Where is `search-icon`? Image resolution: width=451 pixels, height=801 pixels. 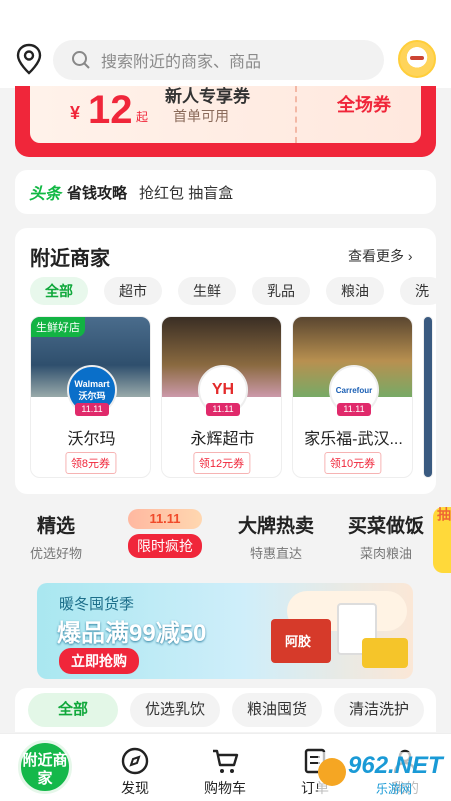 search-icon is located at coordinates (81, 60).